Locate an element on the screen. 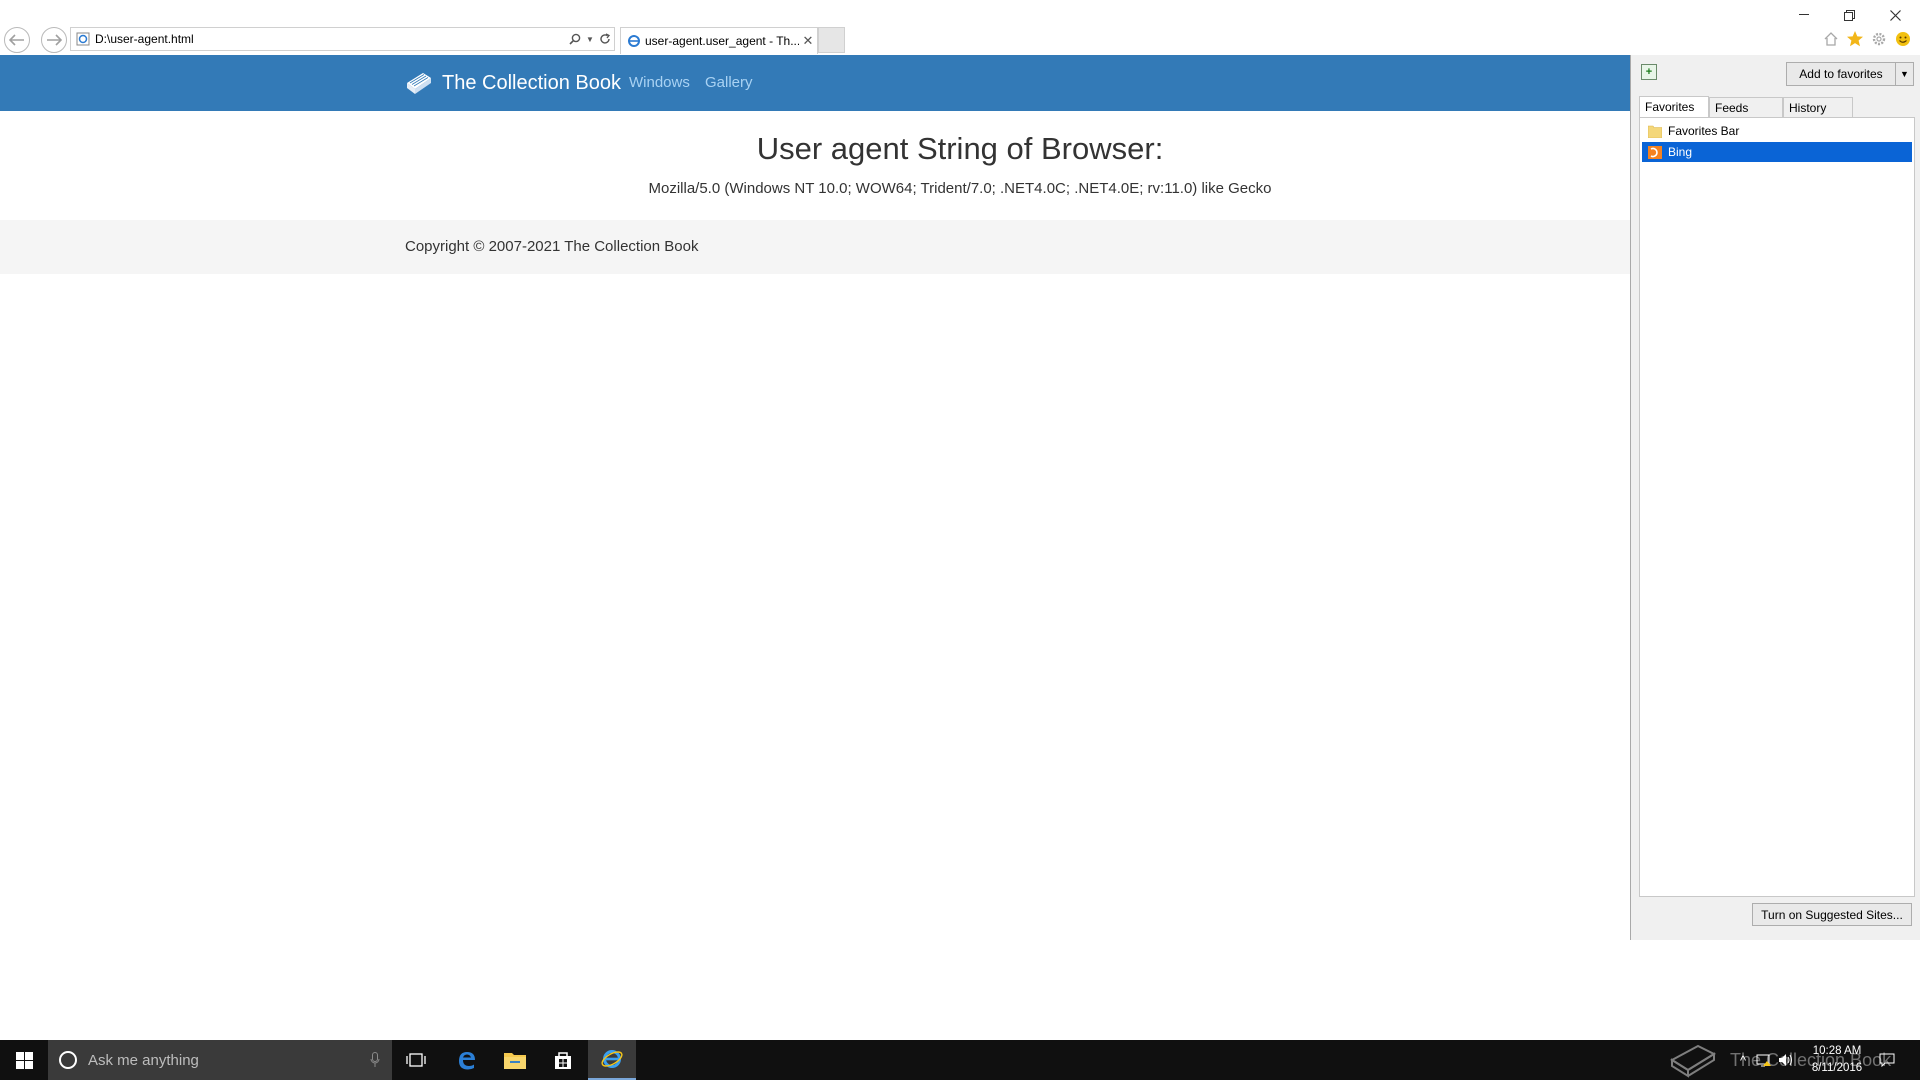 The image size is (1920, 1080). forward-arrow-icon is located at coordinates (54, 40).